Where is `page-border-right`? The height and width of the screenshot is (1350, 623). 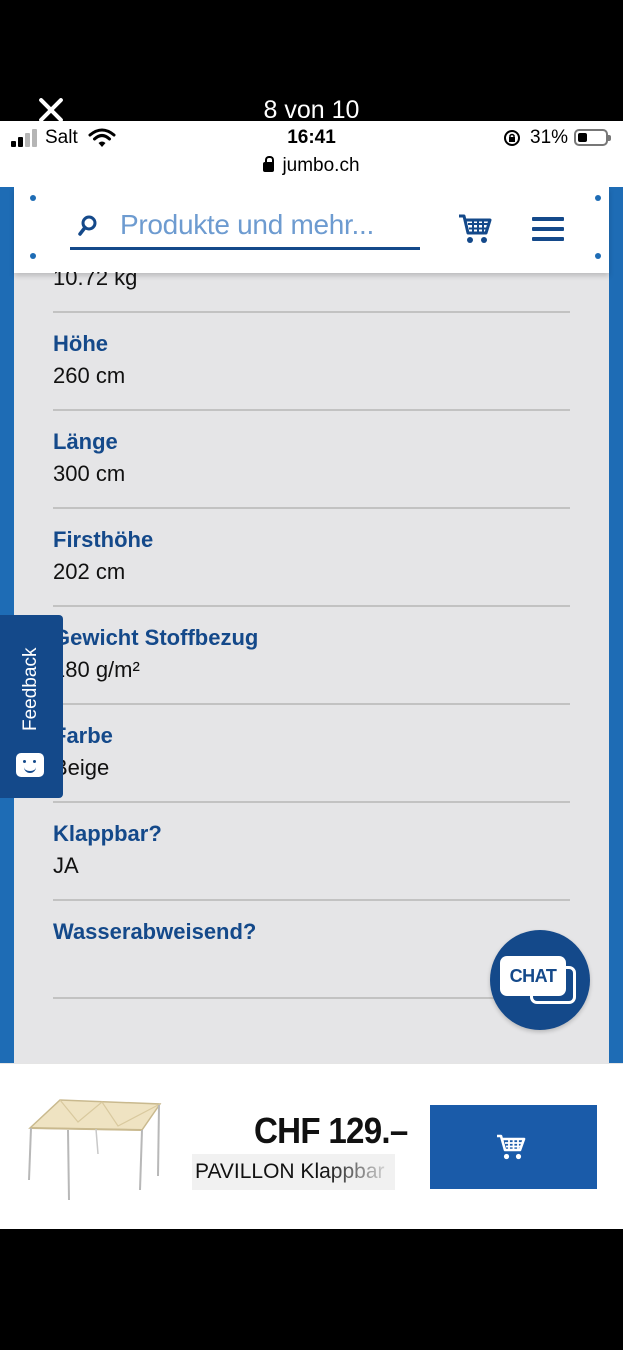
page-border-right is located at coordinates (616, 625).